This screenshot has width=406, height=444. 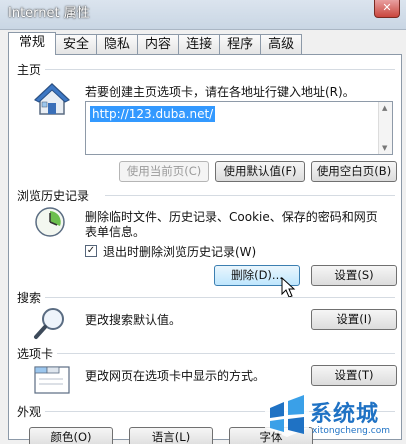 I want to click on tabs-separator, so click(x=226, y=353).